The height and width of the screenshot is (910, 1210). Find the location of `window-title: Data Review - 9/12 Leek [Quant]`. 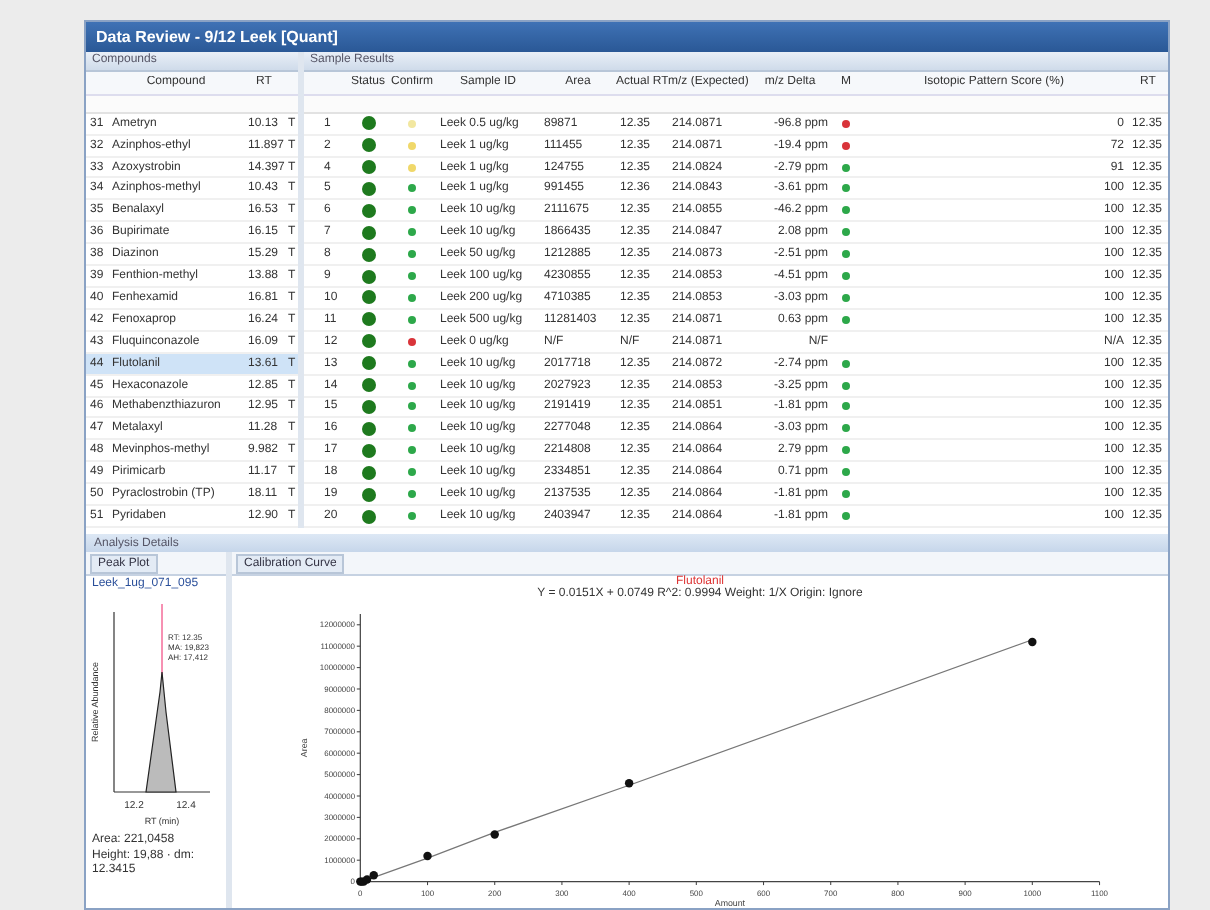

window-title: Data Review - 9/12 Leek [Quant] is located at coordinates (627, 37).